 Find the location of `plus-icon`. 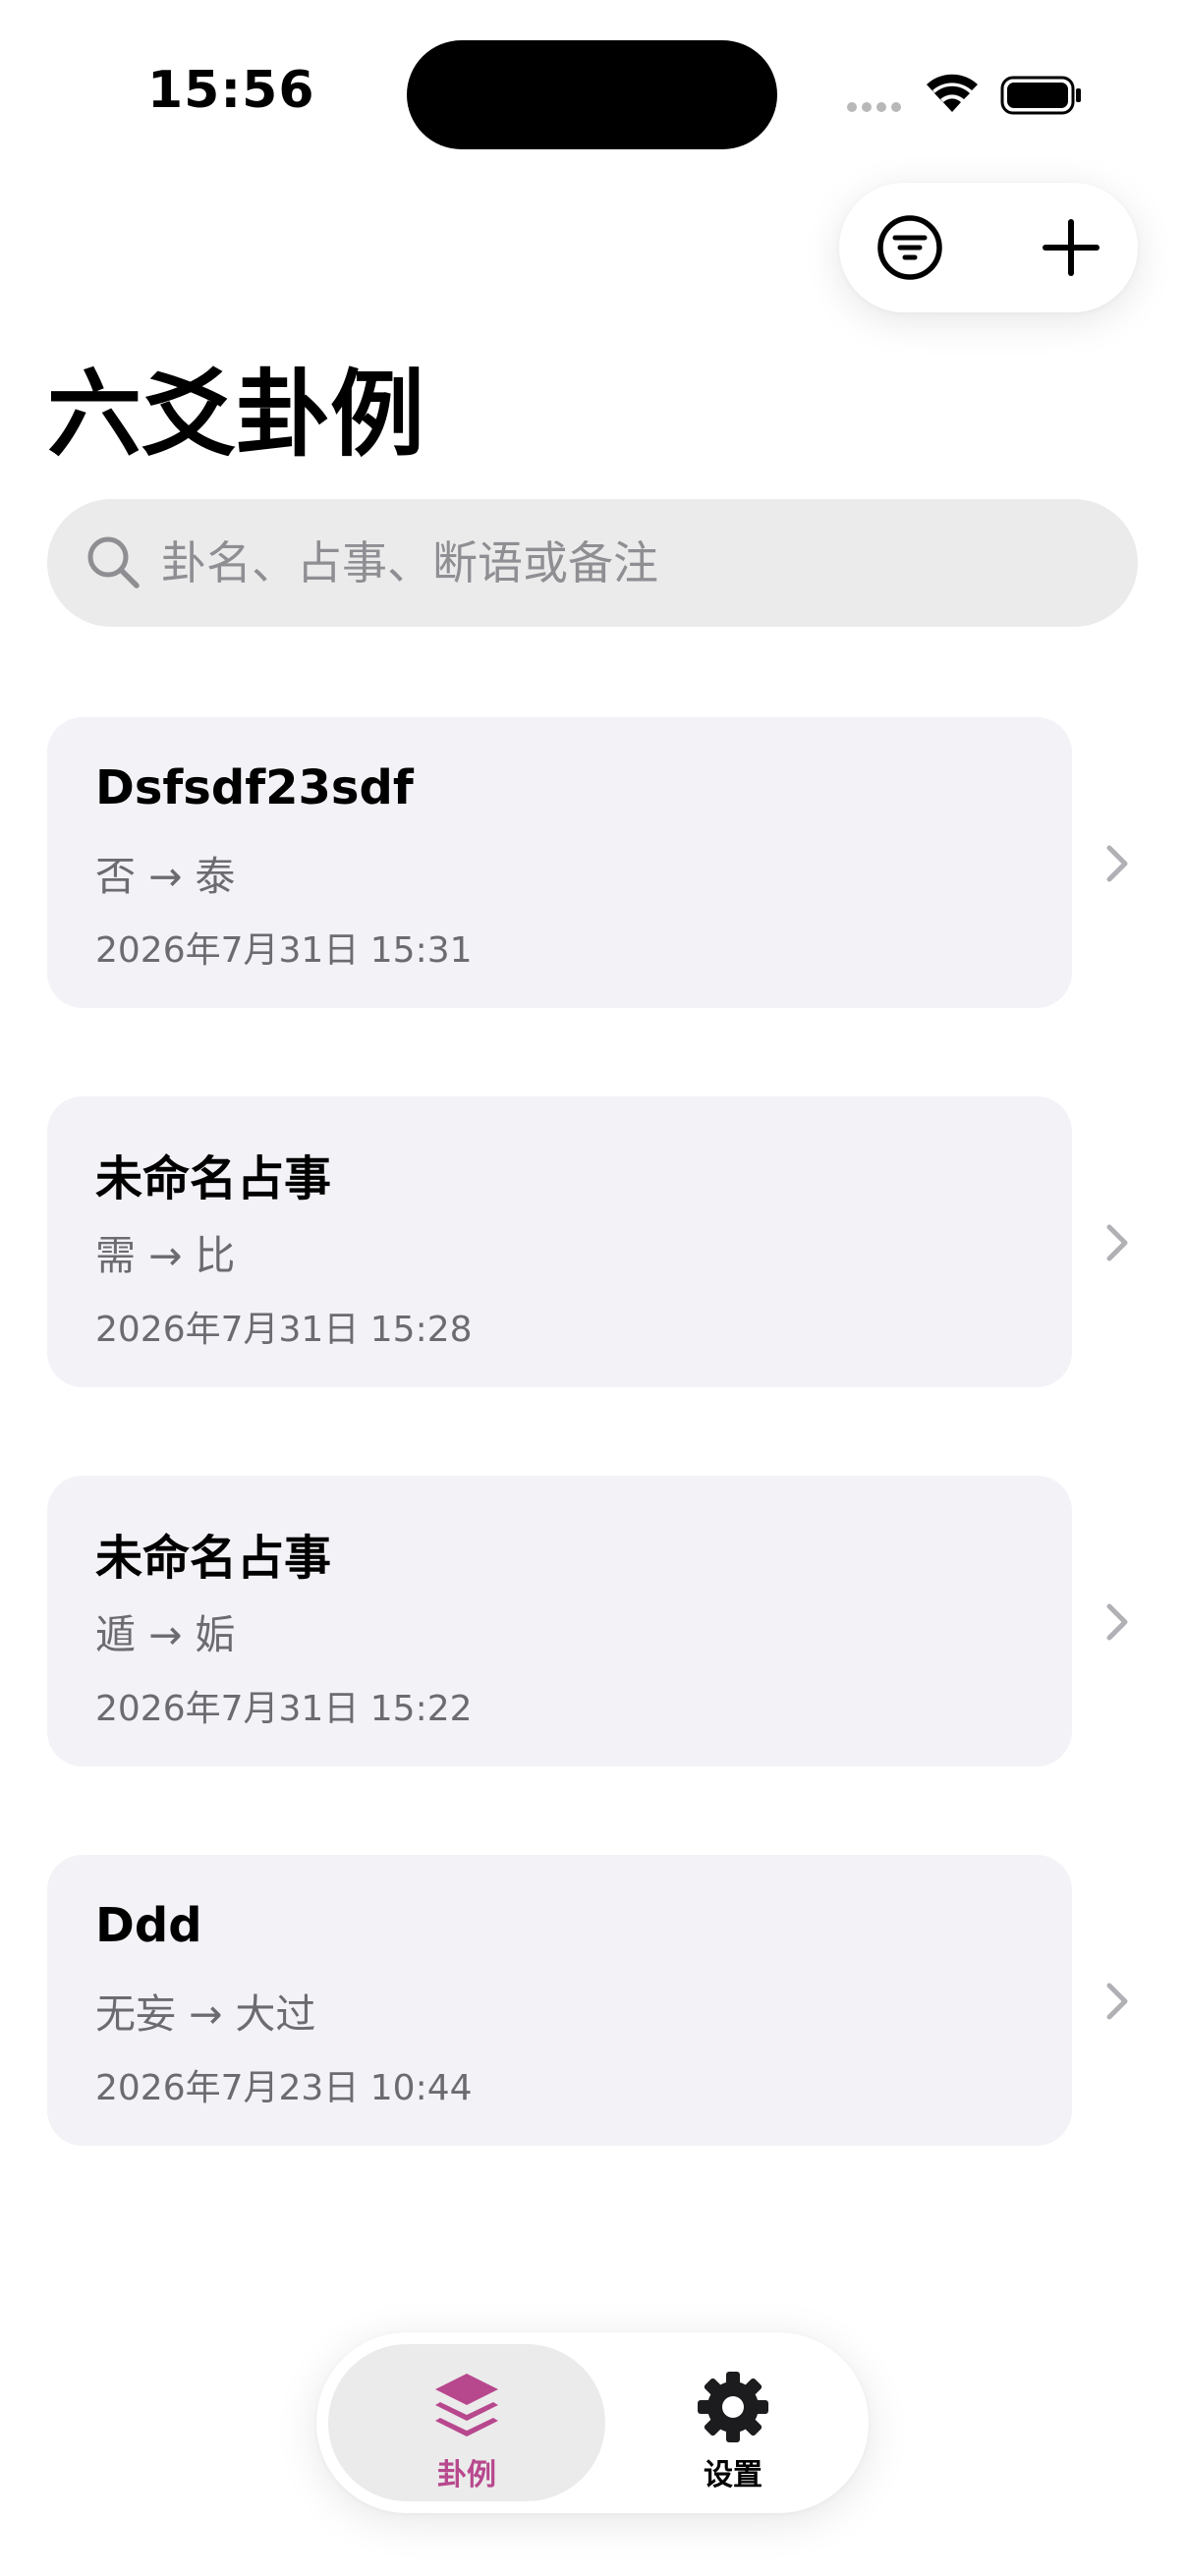

plus-icon is located at coordinates (1072, 247).